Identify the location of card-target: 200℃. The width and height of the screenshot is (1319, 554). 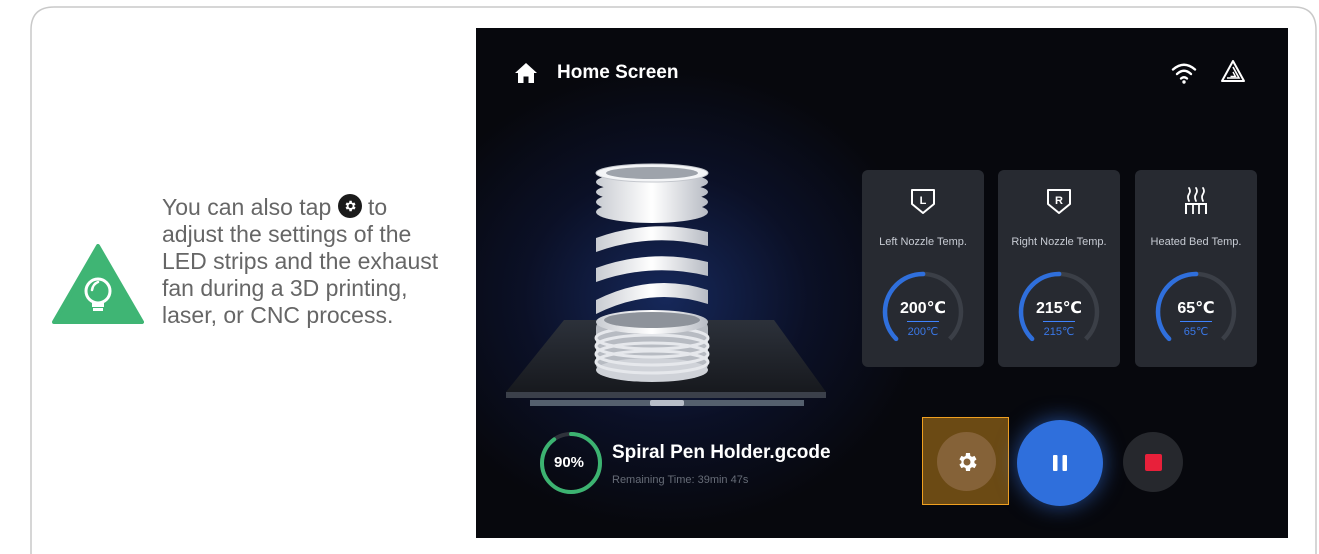
(923, 332).